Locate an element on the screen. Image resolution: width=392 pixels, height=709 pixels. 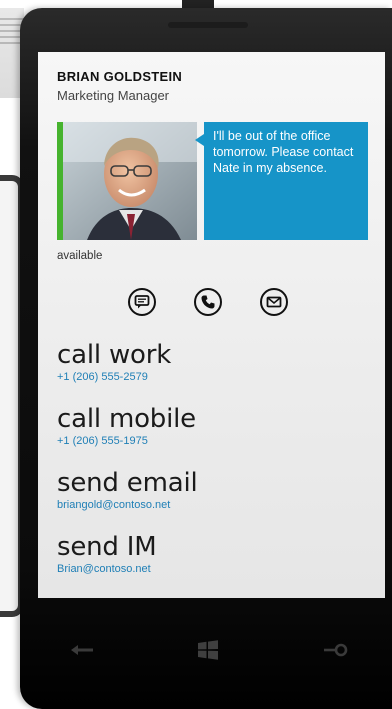
send-email-action: send email briangold@contoso.net is located at coordinates (212, 500).